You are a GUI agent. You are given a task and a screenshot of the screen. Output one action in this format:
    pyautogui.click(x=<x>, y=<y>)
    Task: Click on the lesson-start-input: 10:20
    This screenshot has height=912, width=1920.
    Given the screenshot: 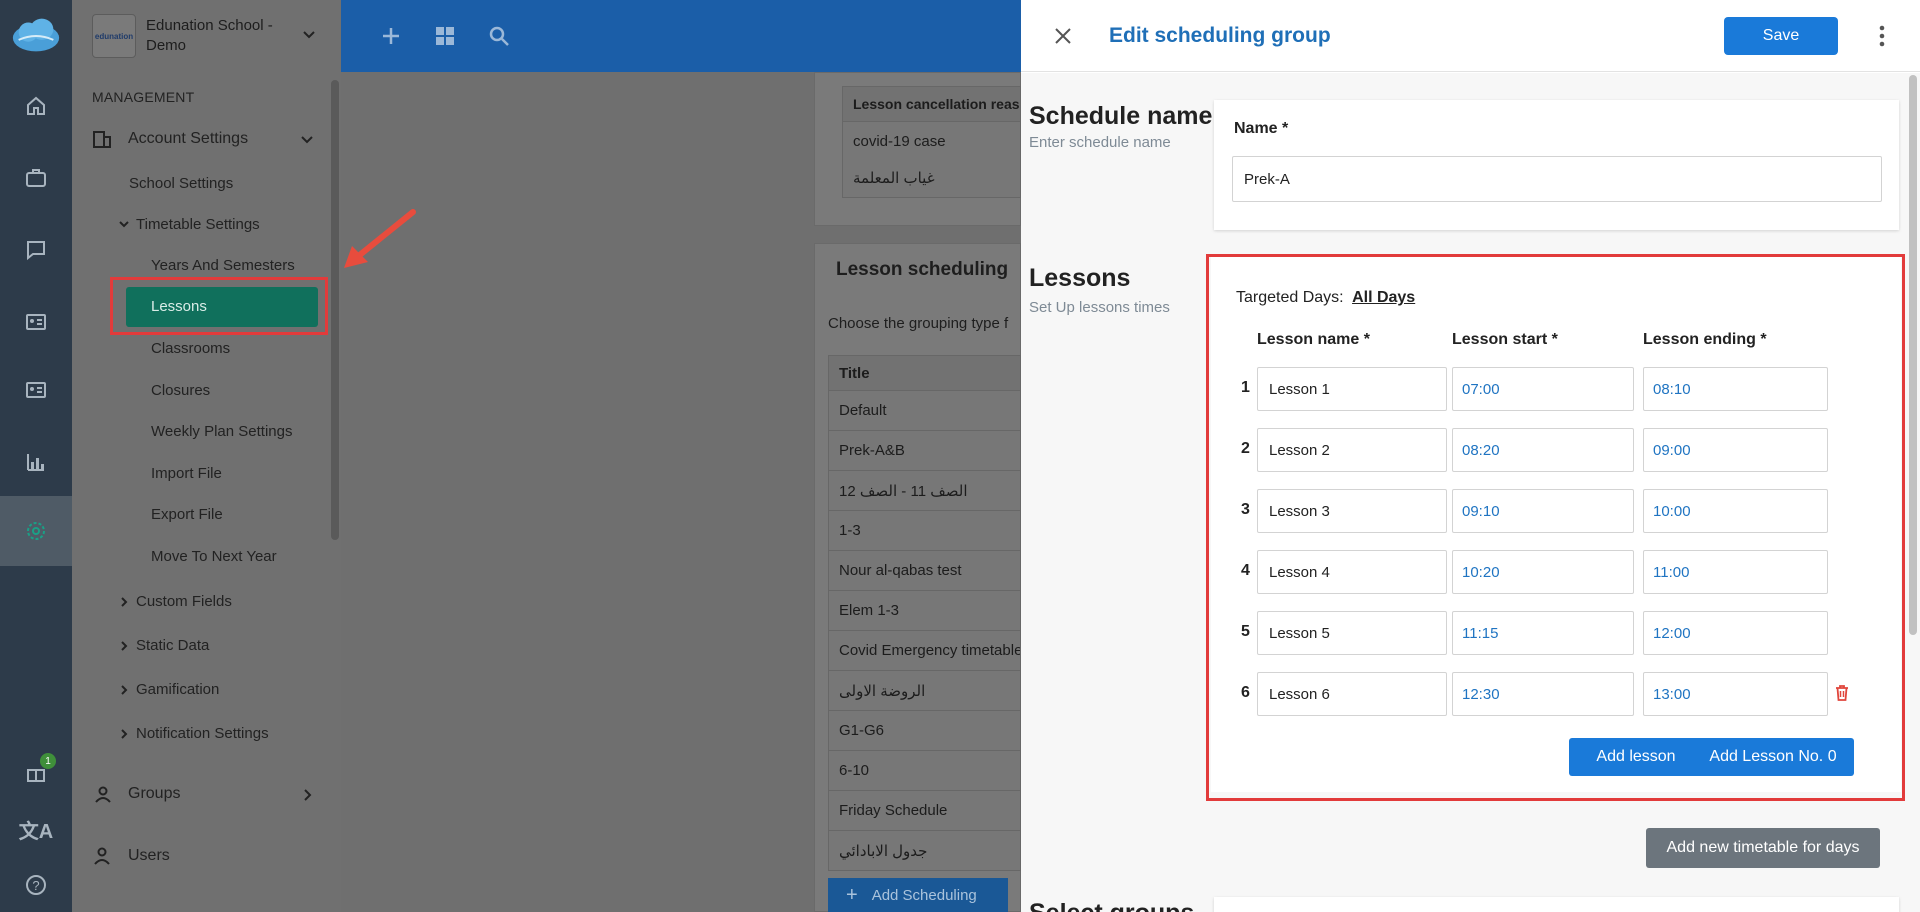 What is the action you would take?
    pyautogui.click(x=1543, y=572)
    